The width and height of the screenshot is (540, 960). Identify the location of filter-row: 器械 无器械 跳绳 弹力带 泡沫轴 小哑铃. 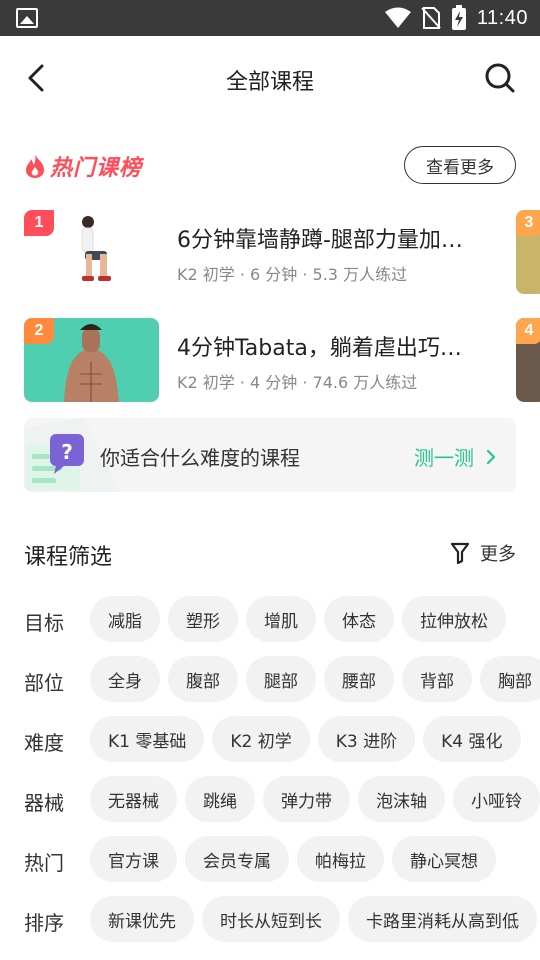
(270, 800).